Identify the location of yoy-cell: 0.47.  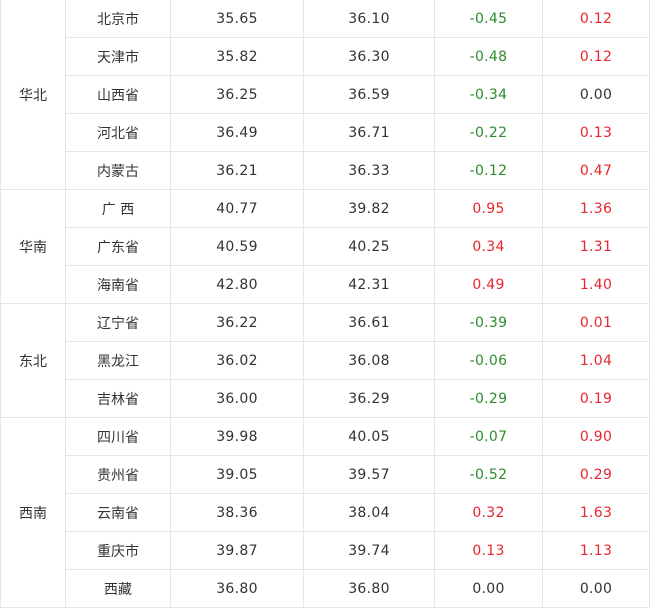
(596, 170).